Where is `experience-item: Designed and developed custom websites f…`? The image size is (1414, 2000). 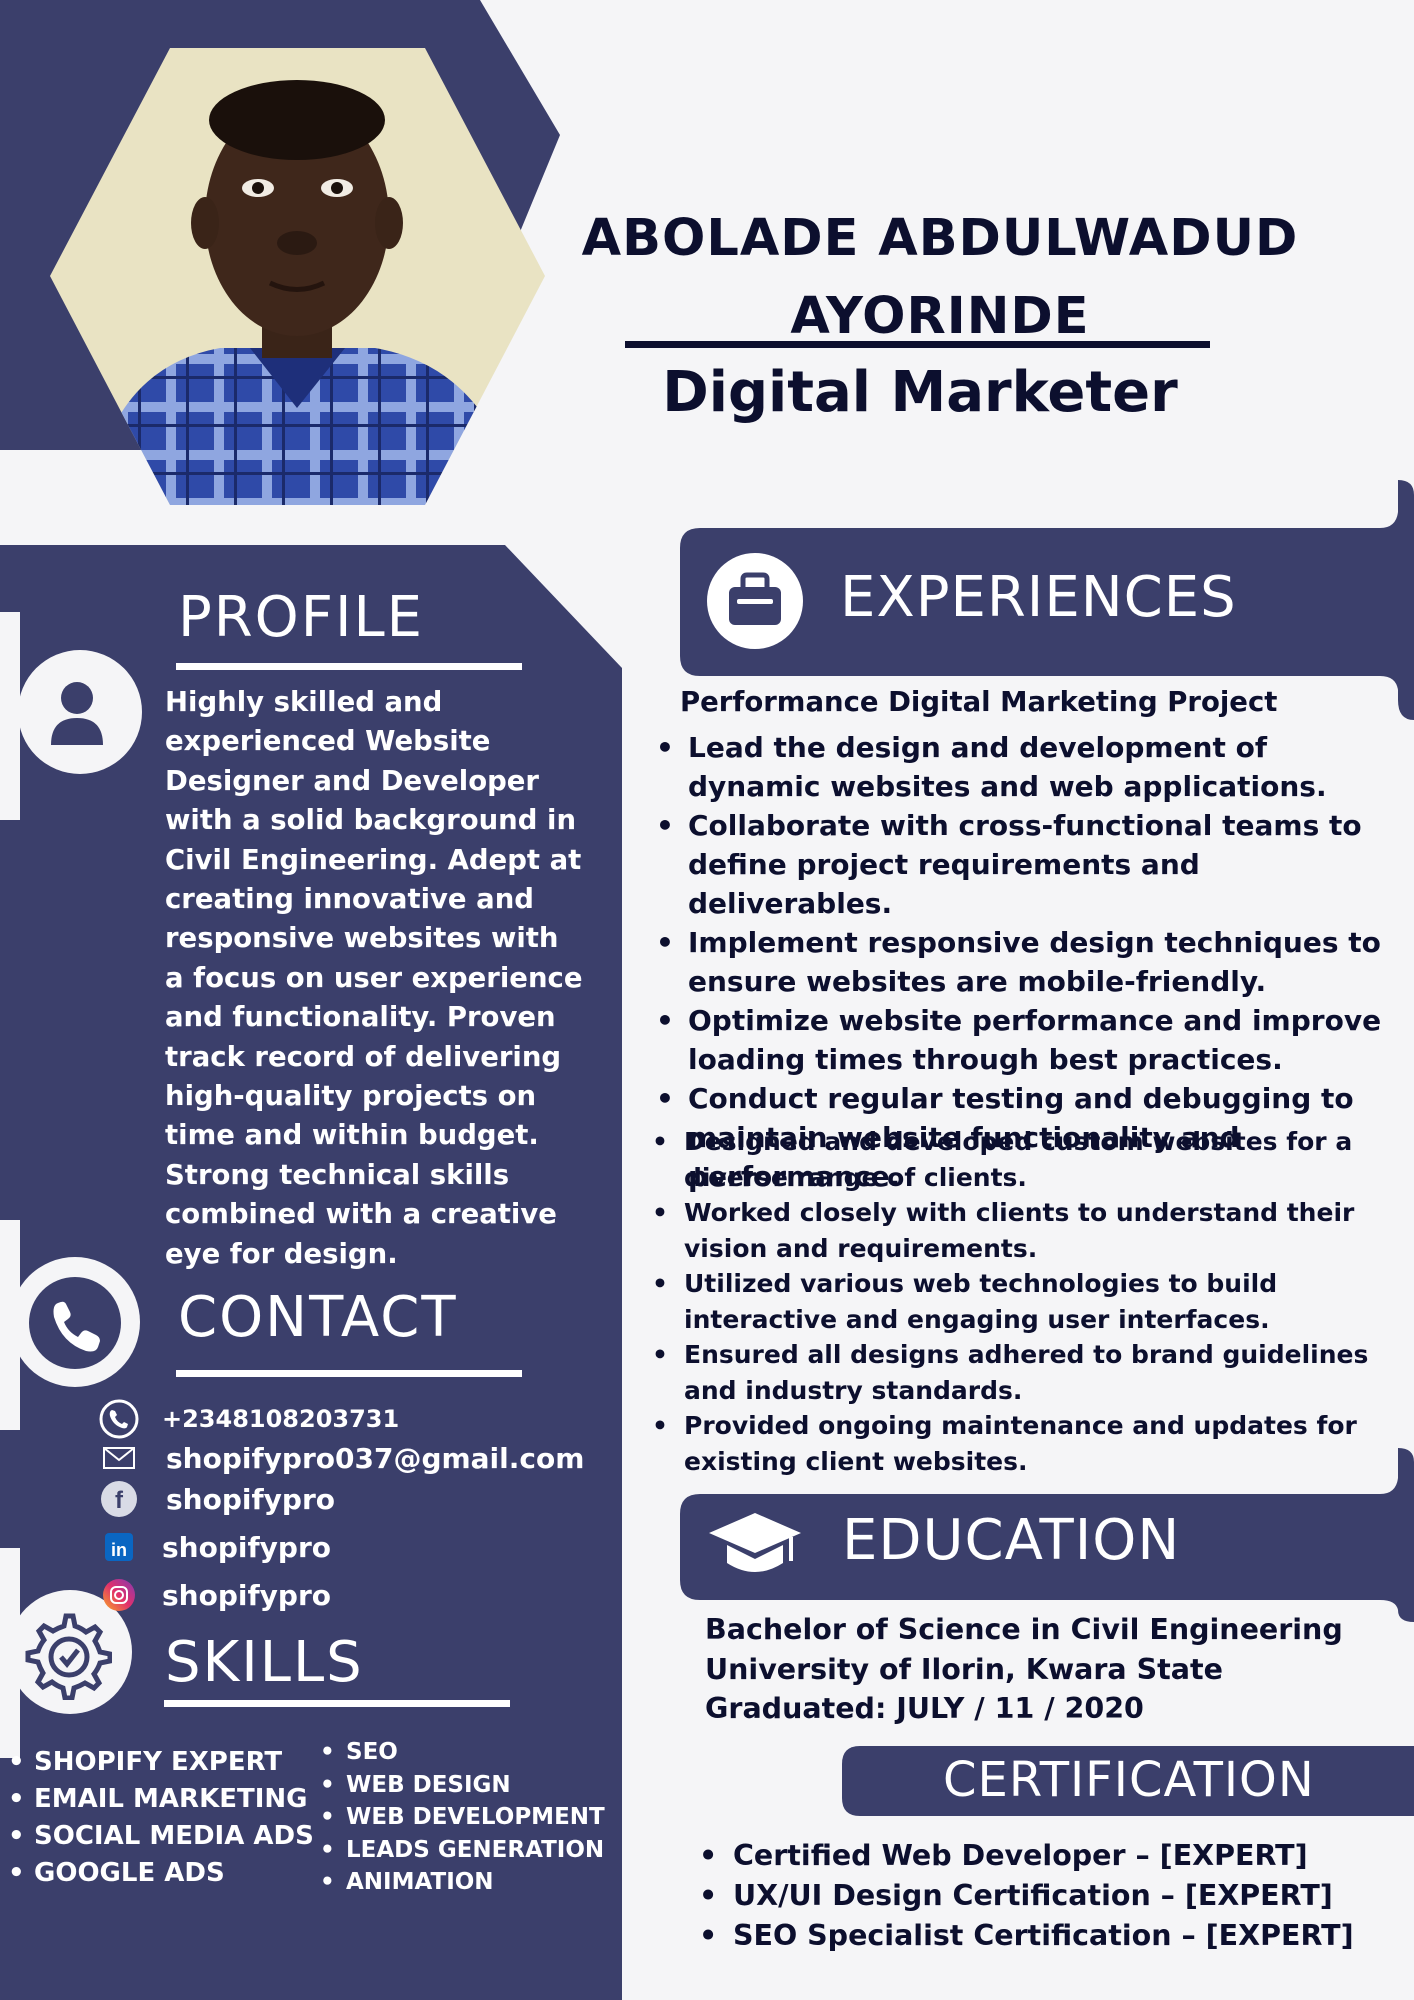
experience-item: Designed and developed custom websites f… is located at coordinates (1032, 1159).